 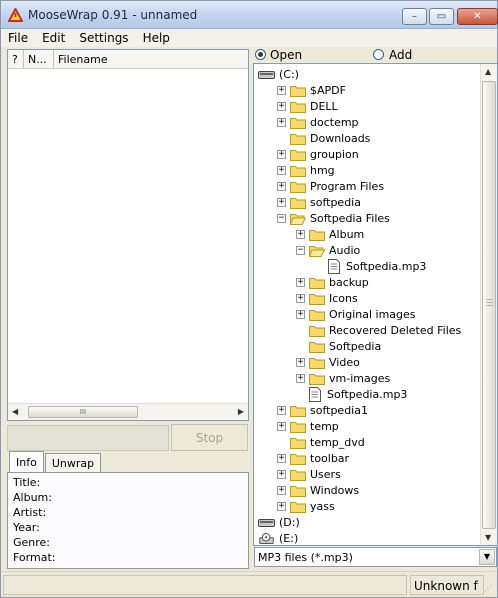 What do you see at coordinates (356, 314) in the screenshot?
I see `tree-folder-item: + Original images` at bounding box center [356, 314].